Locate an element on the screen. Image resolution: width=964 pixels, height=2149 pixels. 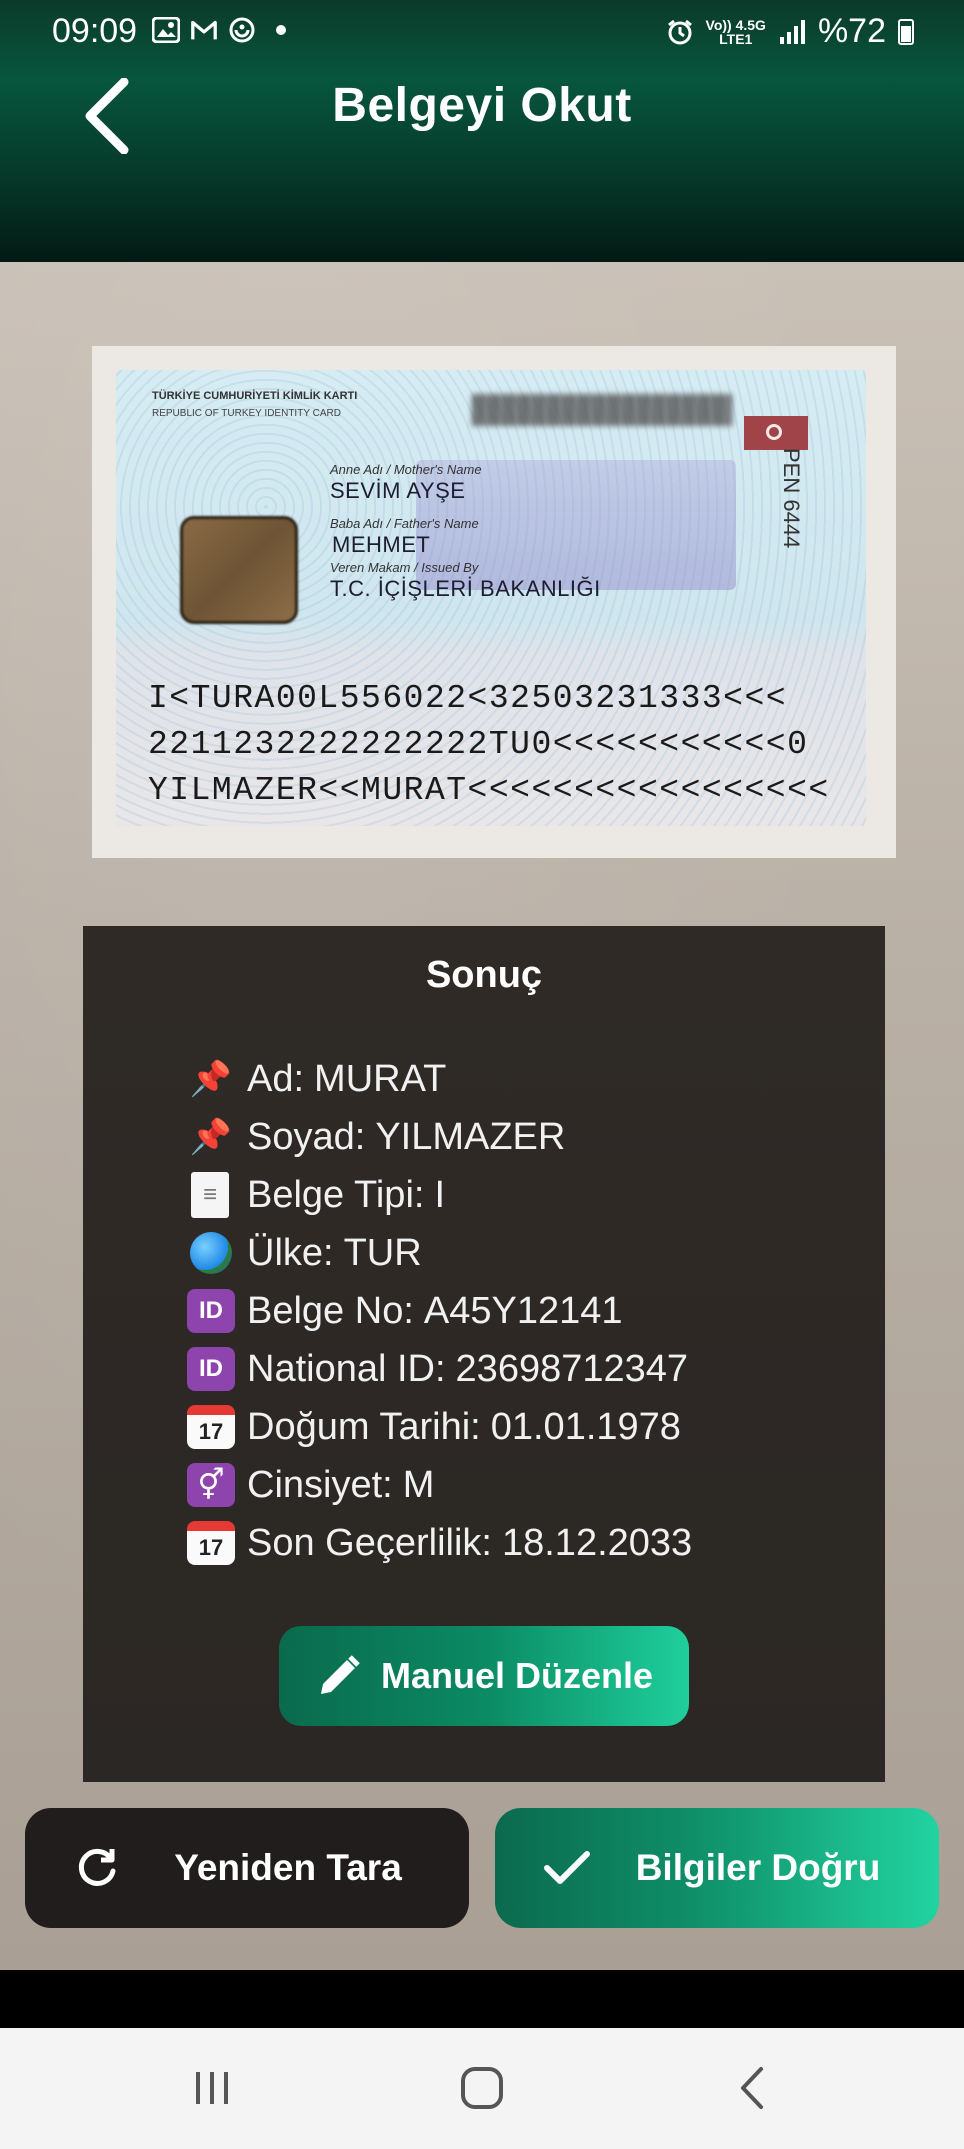
field-value: 18.12.2033 is located at coordinates (597, 1542).